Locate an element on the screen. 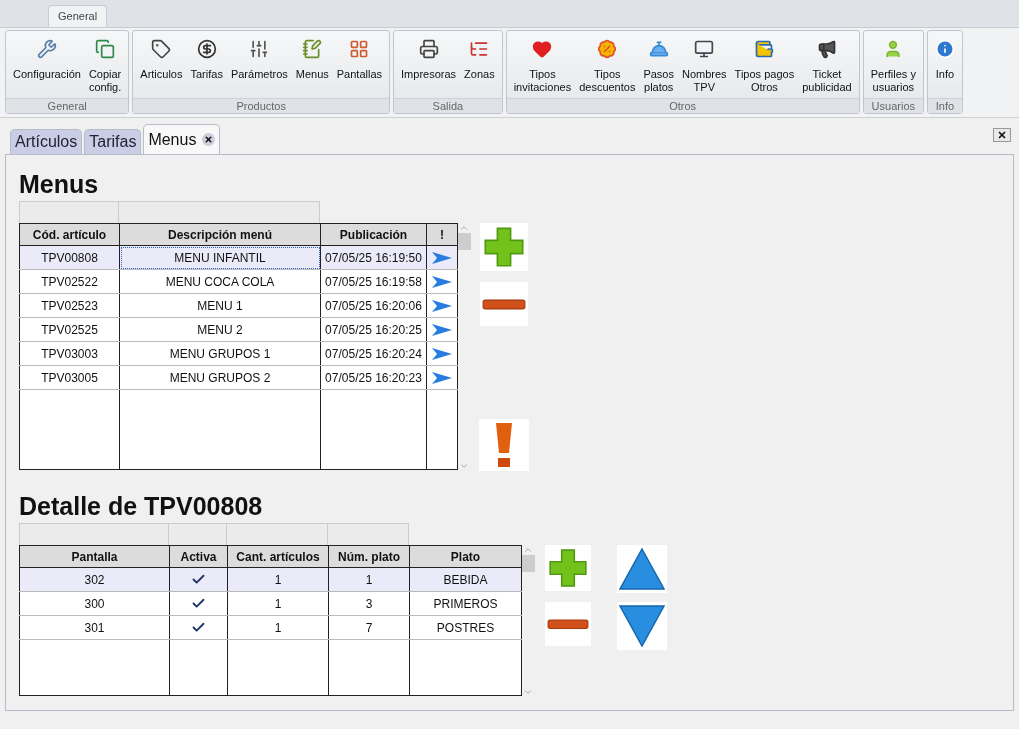 This screenshot has height=729, width=1019. code-cell: TPV03005 is located at coordinates (69, 377).